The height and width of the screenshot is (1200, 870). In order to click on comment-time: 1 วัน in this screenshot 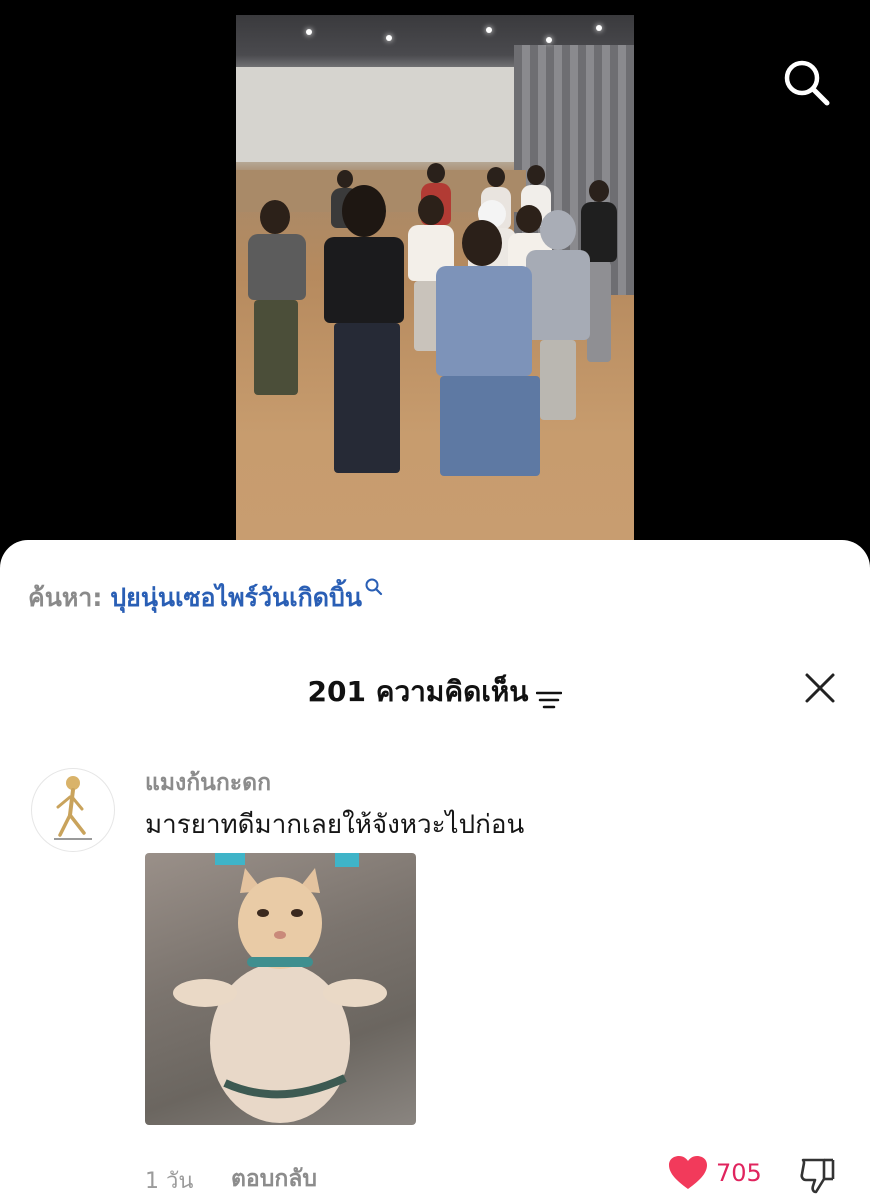, I will do `click(169, 1181)`.